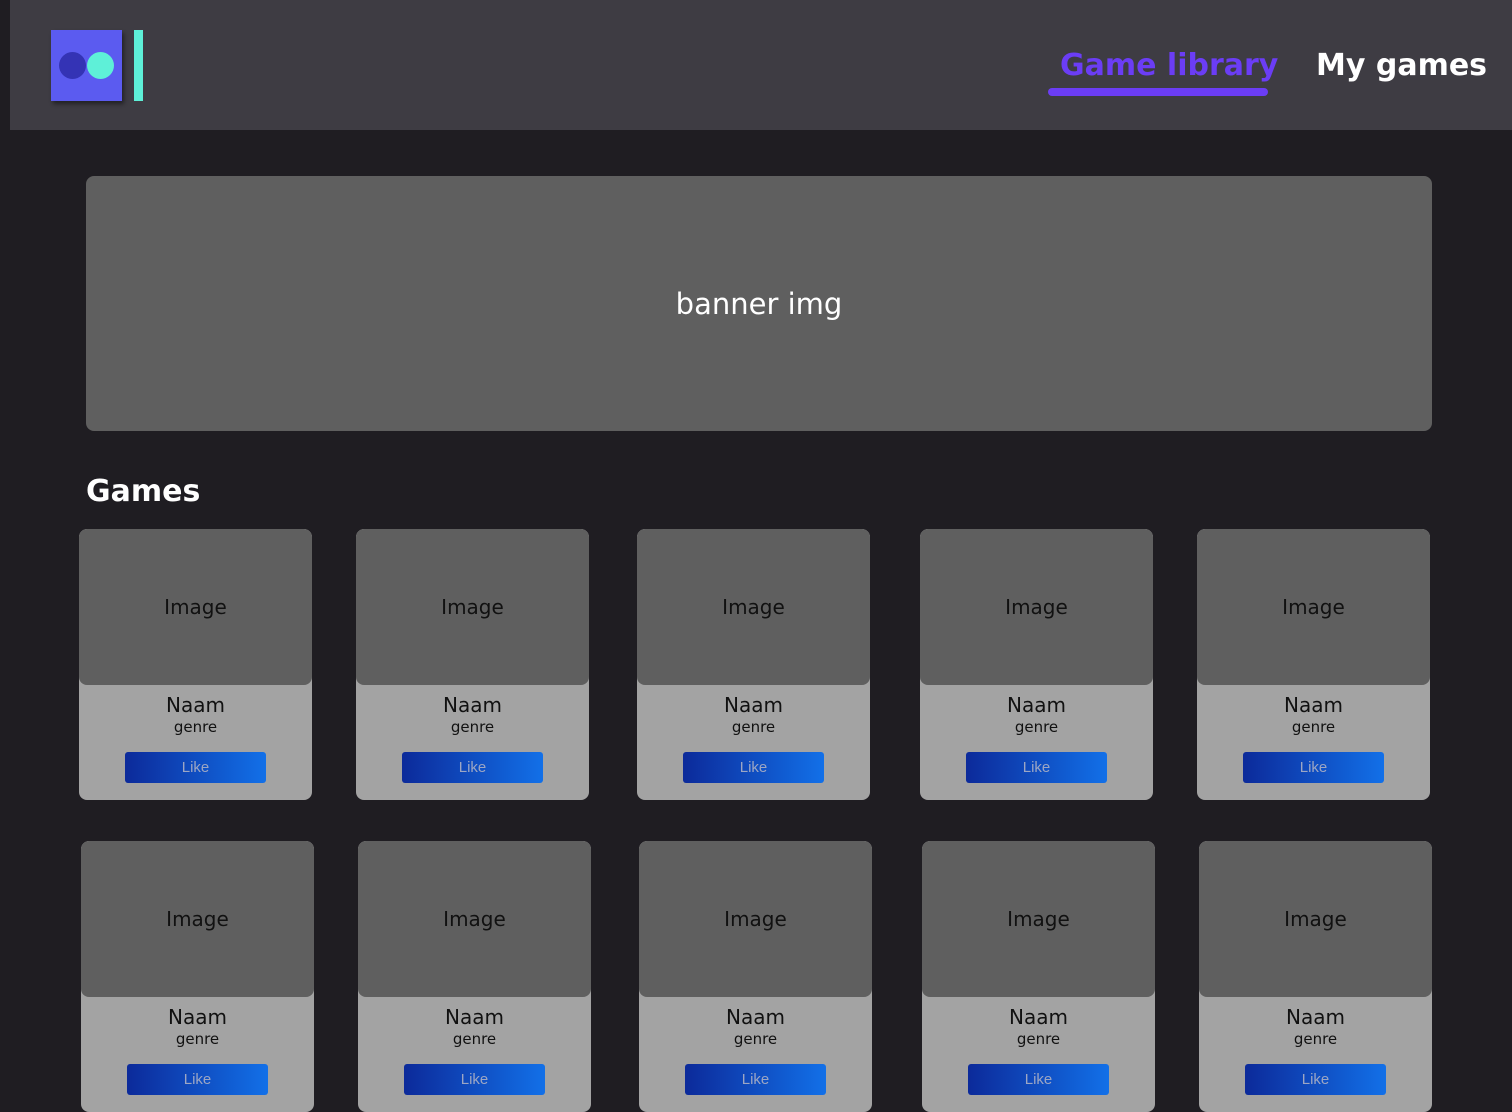  Describe the element at coordinates (1158, 92) in the screenshot. I see `nav-active-underline` at that location.